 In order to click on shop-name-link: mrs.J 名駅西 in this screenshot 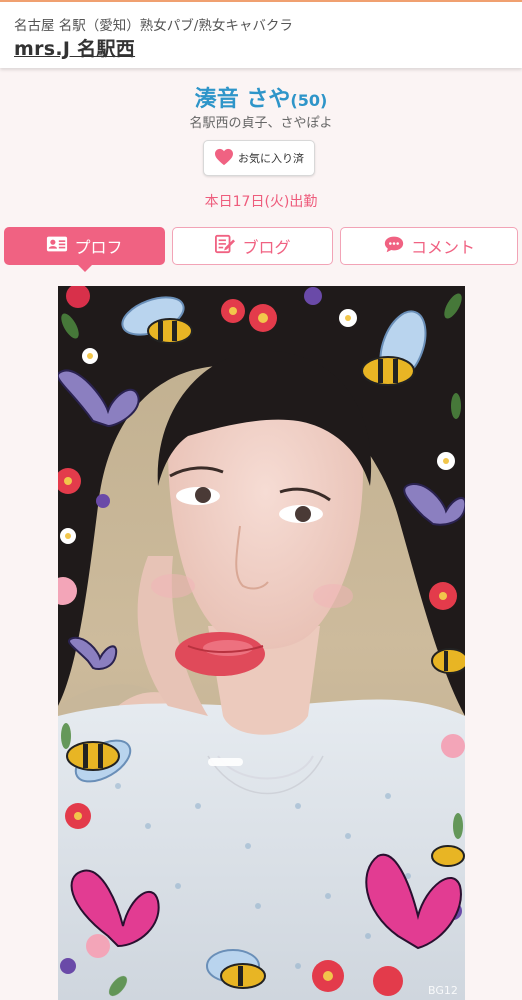, I will do `click(74, 47)`.